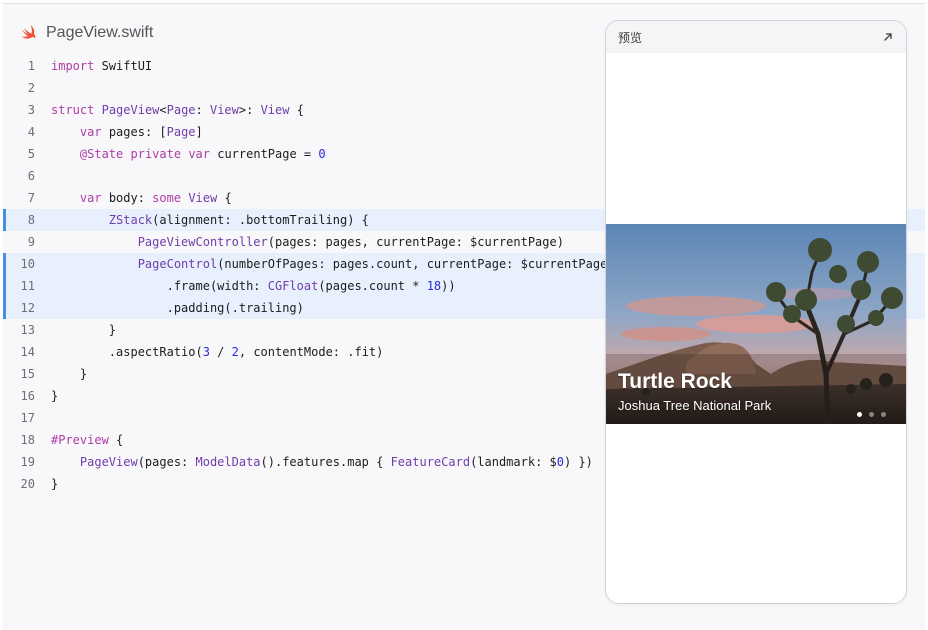  Describe the element at coordinates (31, 66) in the screenshot. I see `line-number: 1` at that location.